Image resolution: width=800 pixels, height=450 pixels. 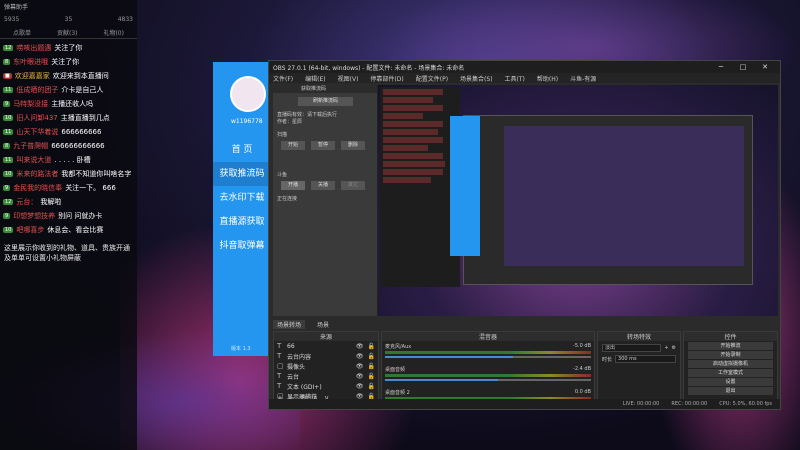 I want to click on transition-select: 淡出, so click(x=632, y=348).